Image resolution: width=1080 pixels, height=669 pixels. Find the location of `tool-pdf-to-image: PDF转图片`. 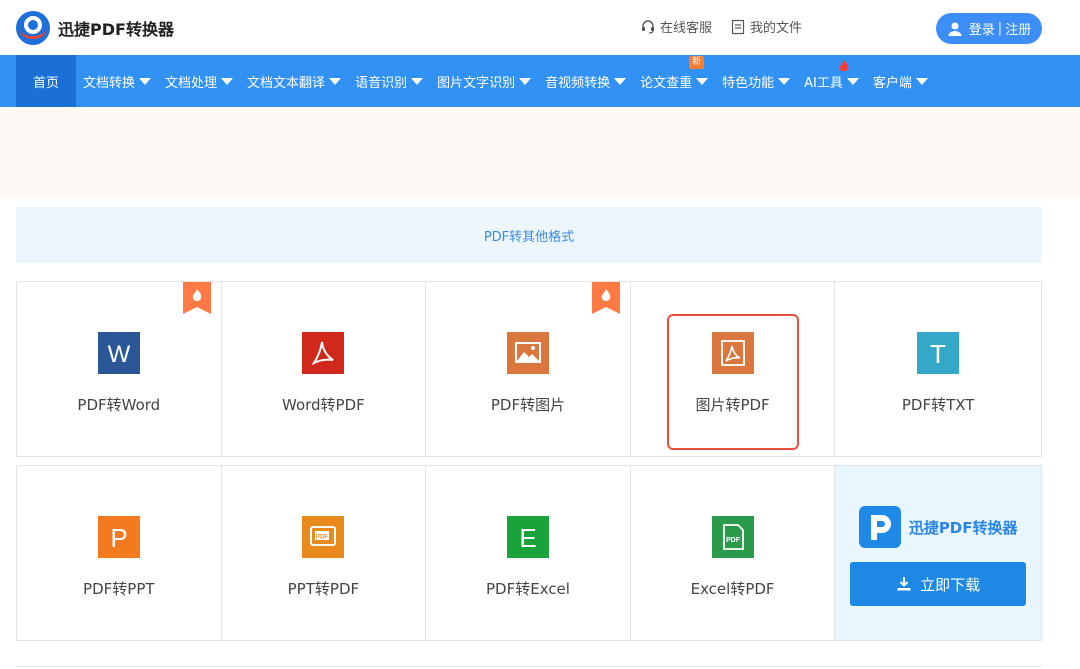

tool-pdf-to-image: PDF转图片 is located at coordinates (528, 369).